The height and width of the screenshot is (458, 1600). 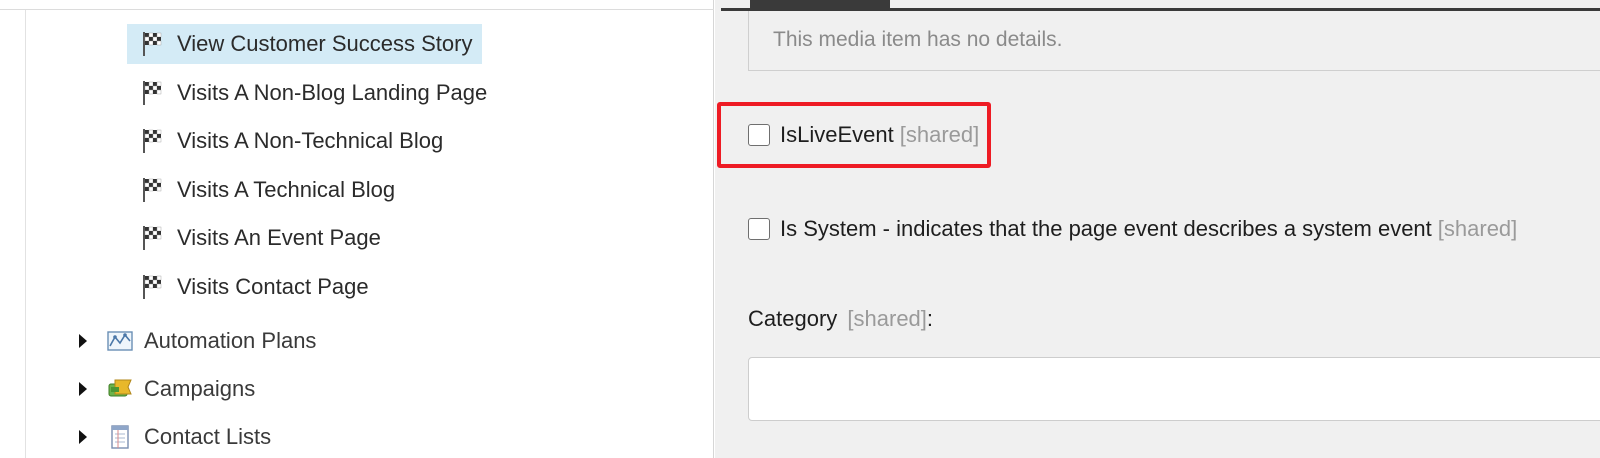 I want to click on expand-campaigns-button, so click(x=83, y=389).